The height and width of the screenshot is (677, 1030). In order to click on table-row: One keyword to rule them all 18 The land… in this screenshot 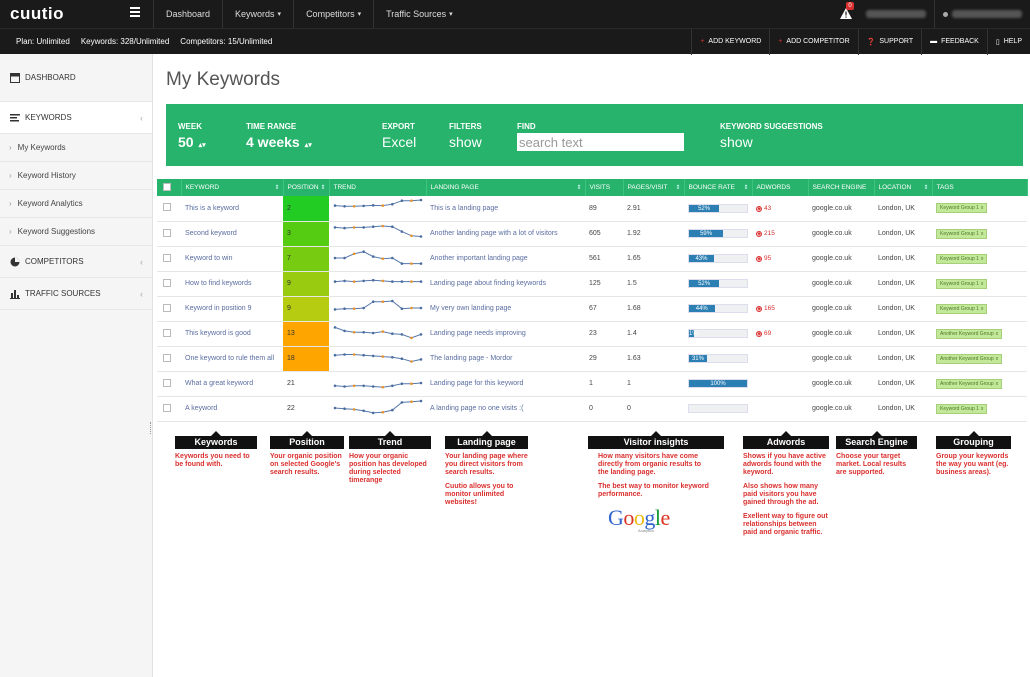, I will do `click(592, 358)`.